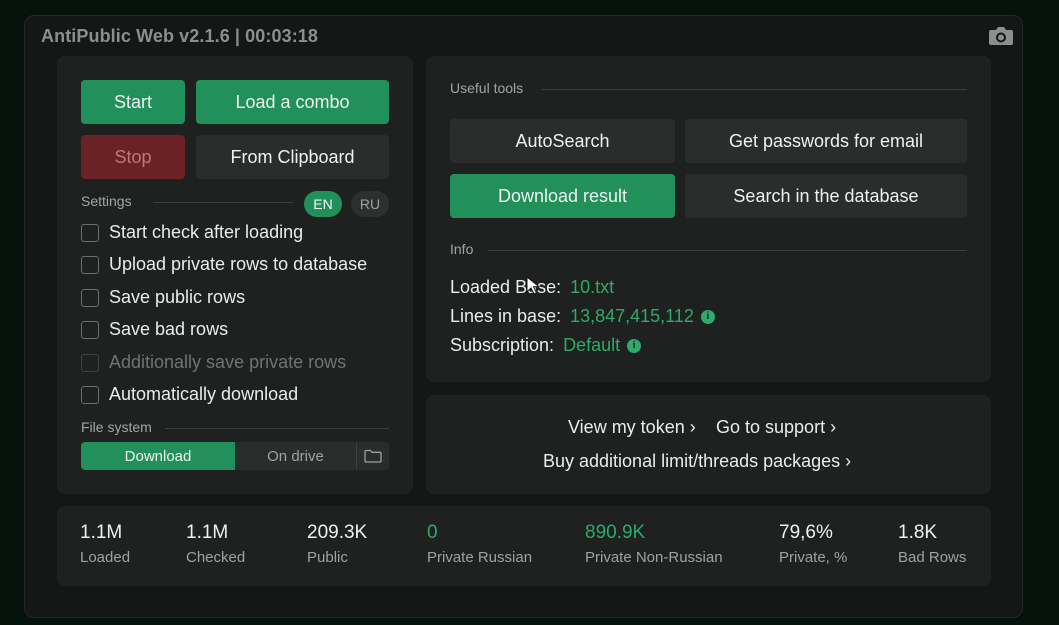 The height and width of the screenshot is (625, 1059). Describe the element at coordinates (592, 287) in the screenshot. I see `loaded-base-value: 10.txt` at that location.